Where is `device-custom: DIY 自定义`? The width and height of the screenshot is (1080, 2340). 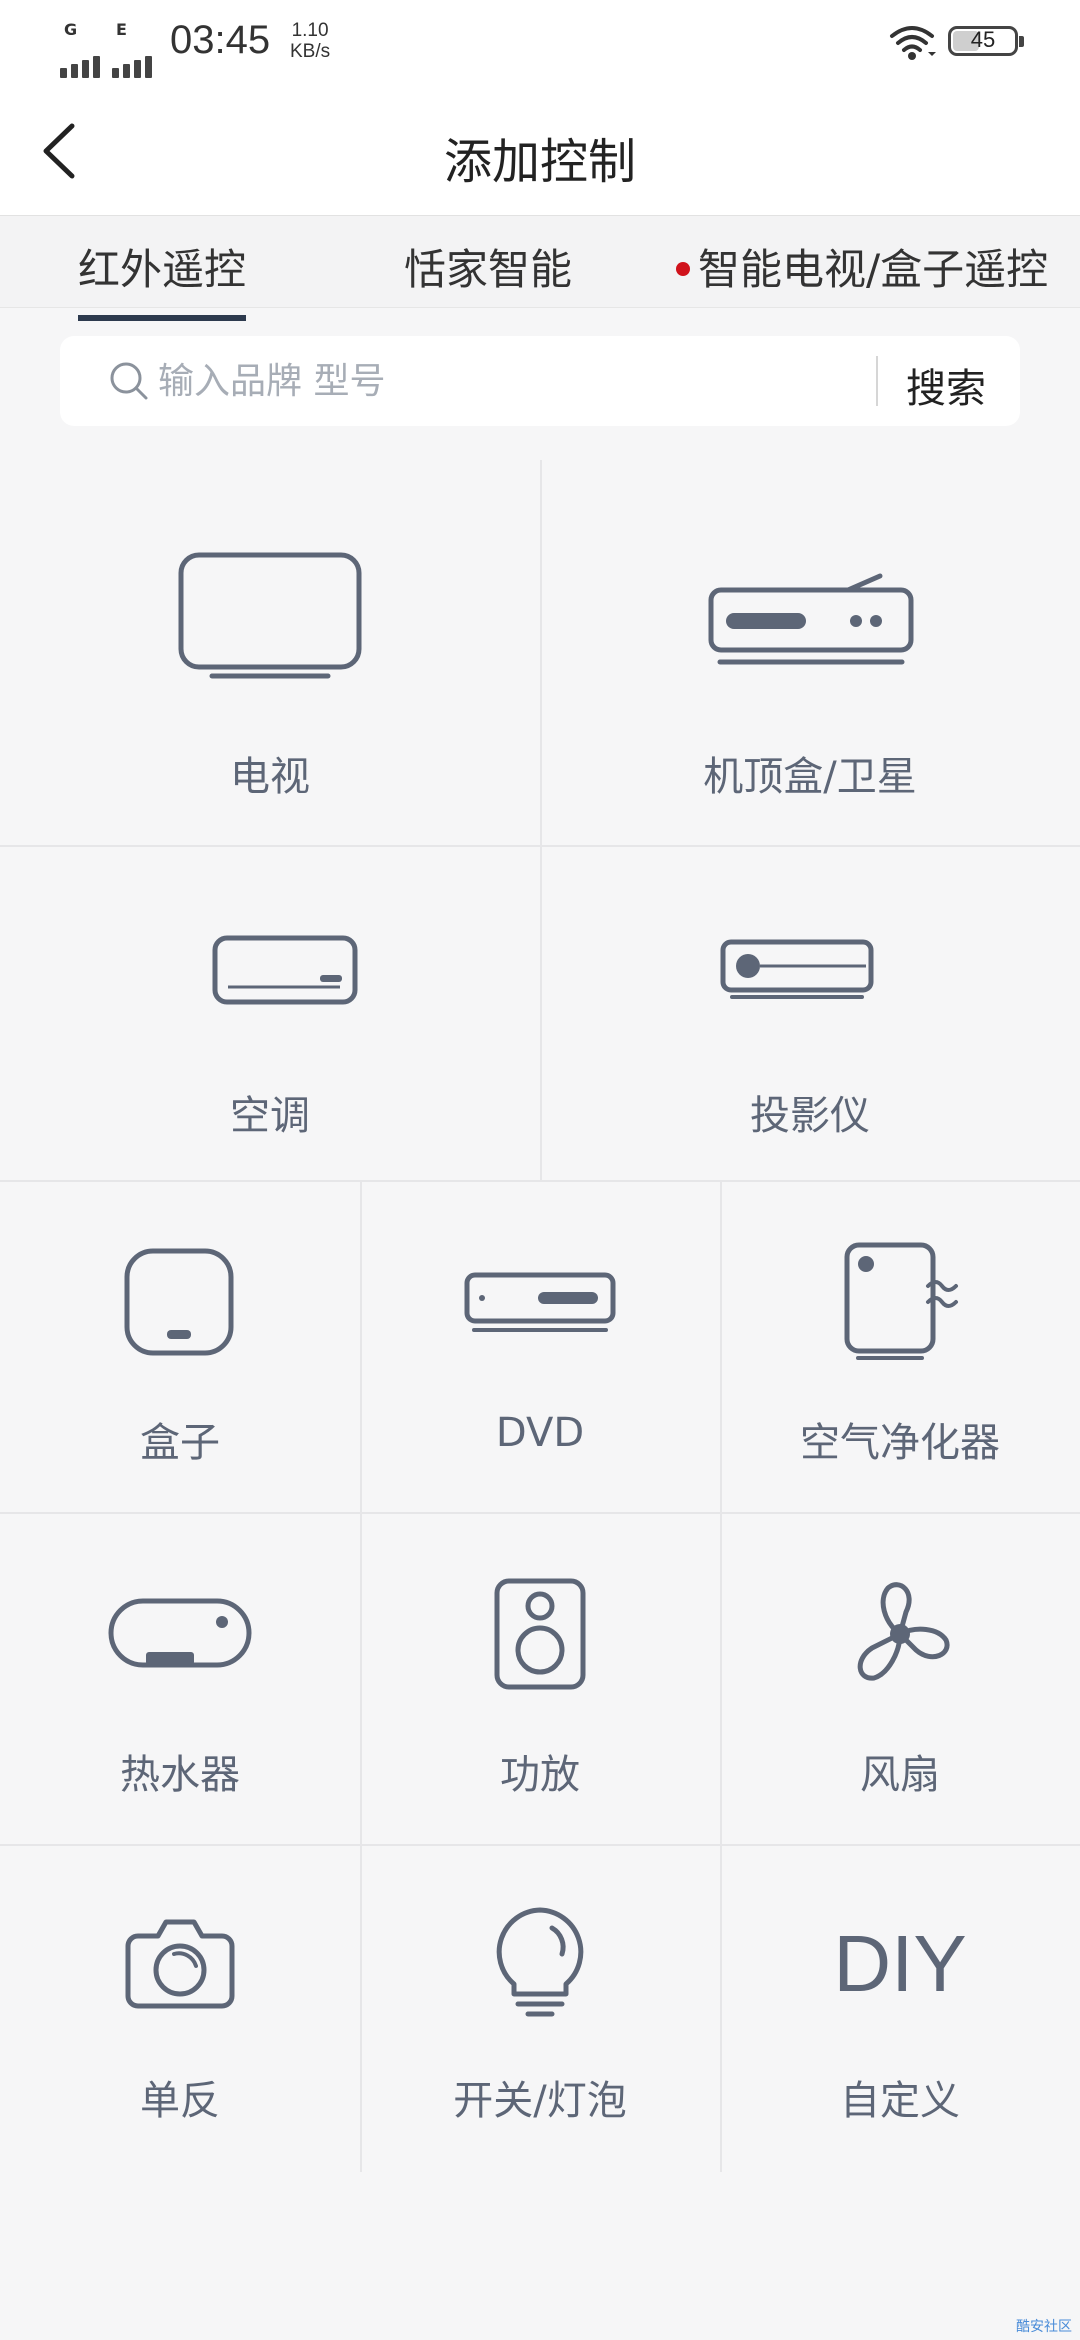 device-custom: DIY 自定义 is located at coordinates (900, 2009).